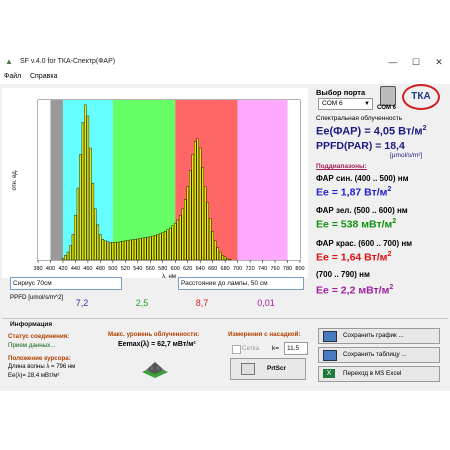 This screenshot has width=450, height=450. Describe the element at coordinates (296, 348) in the screenshot. I see `k-value-input: 11,5` at that location.